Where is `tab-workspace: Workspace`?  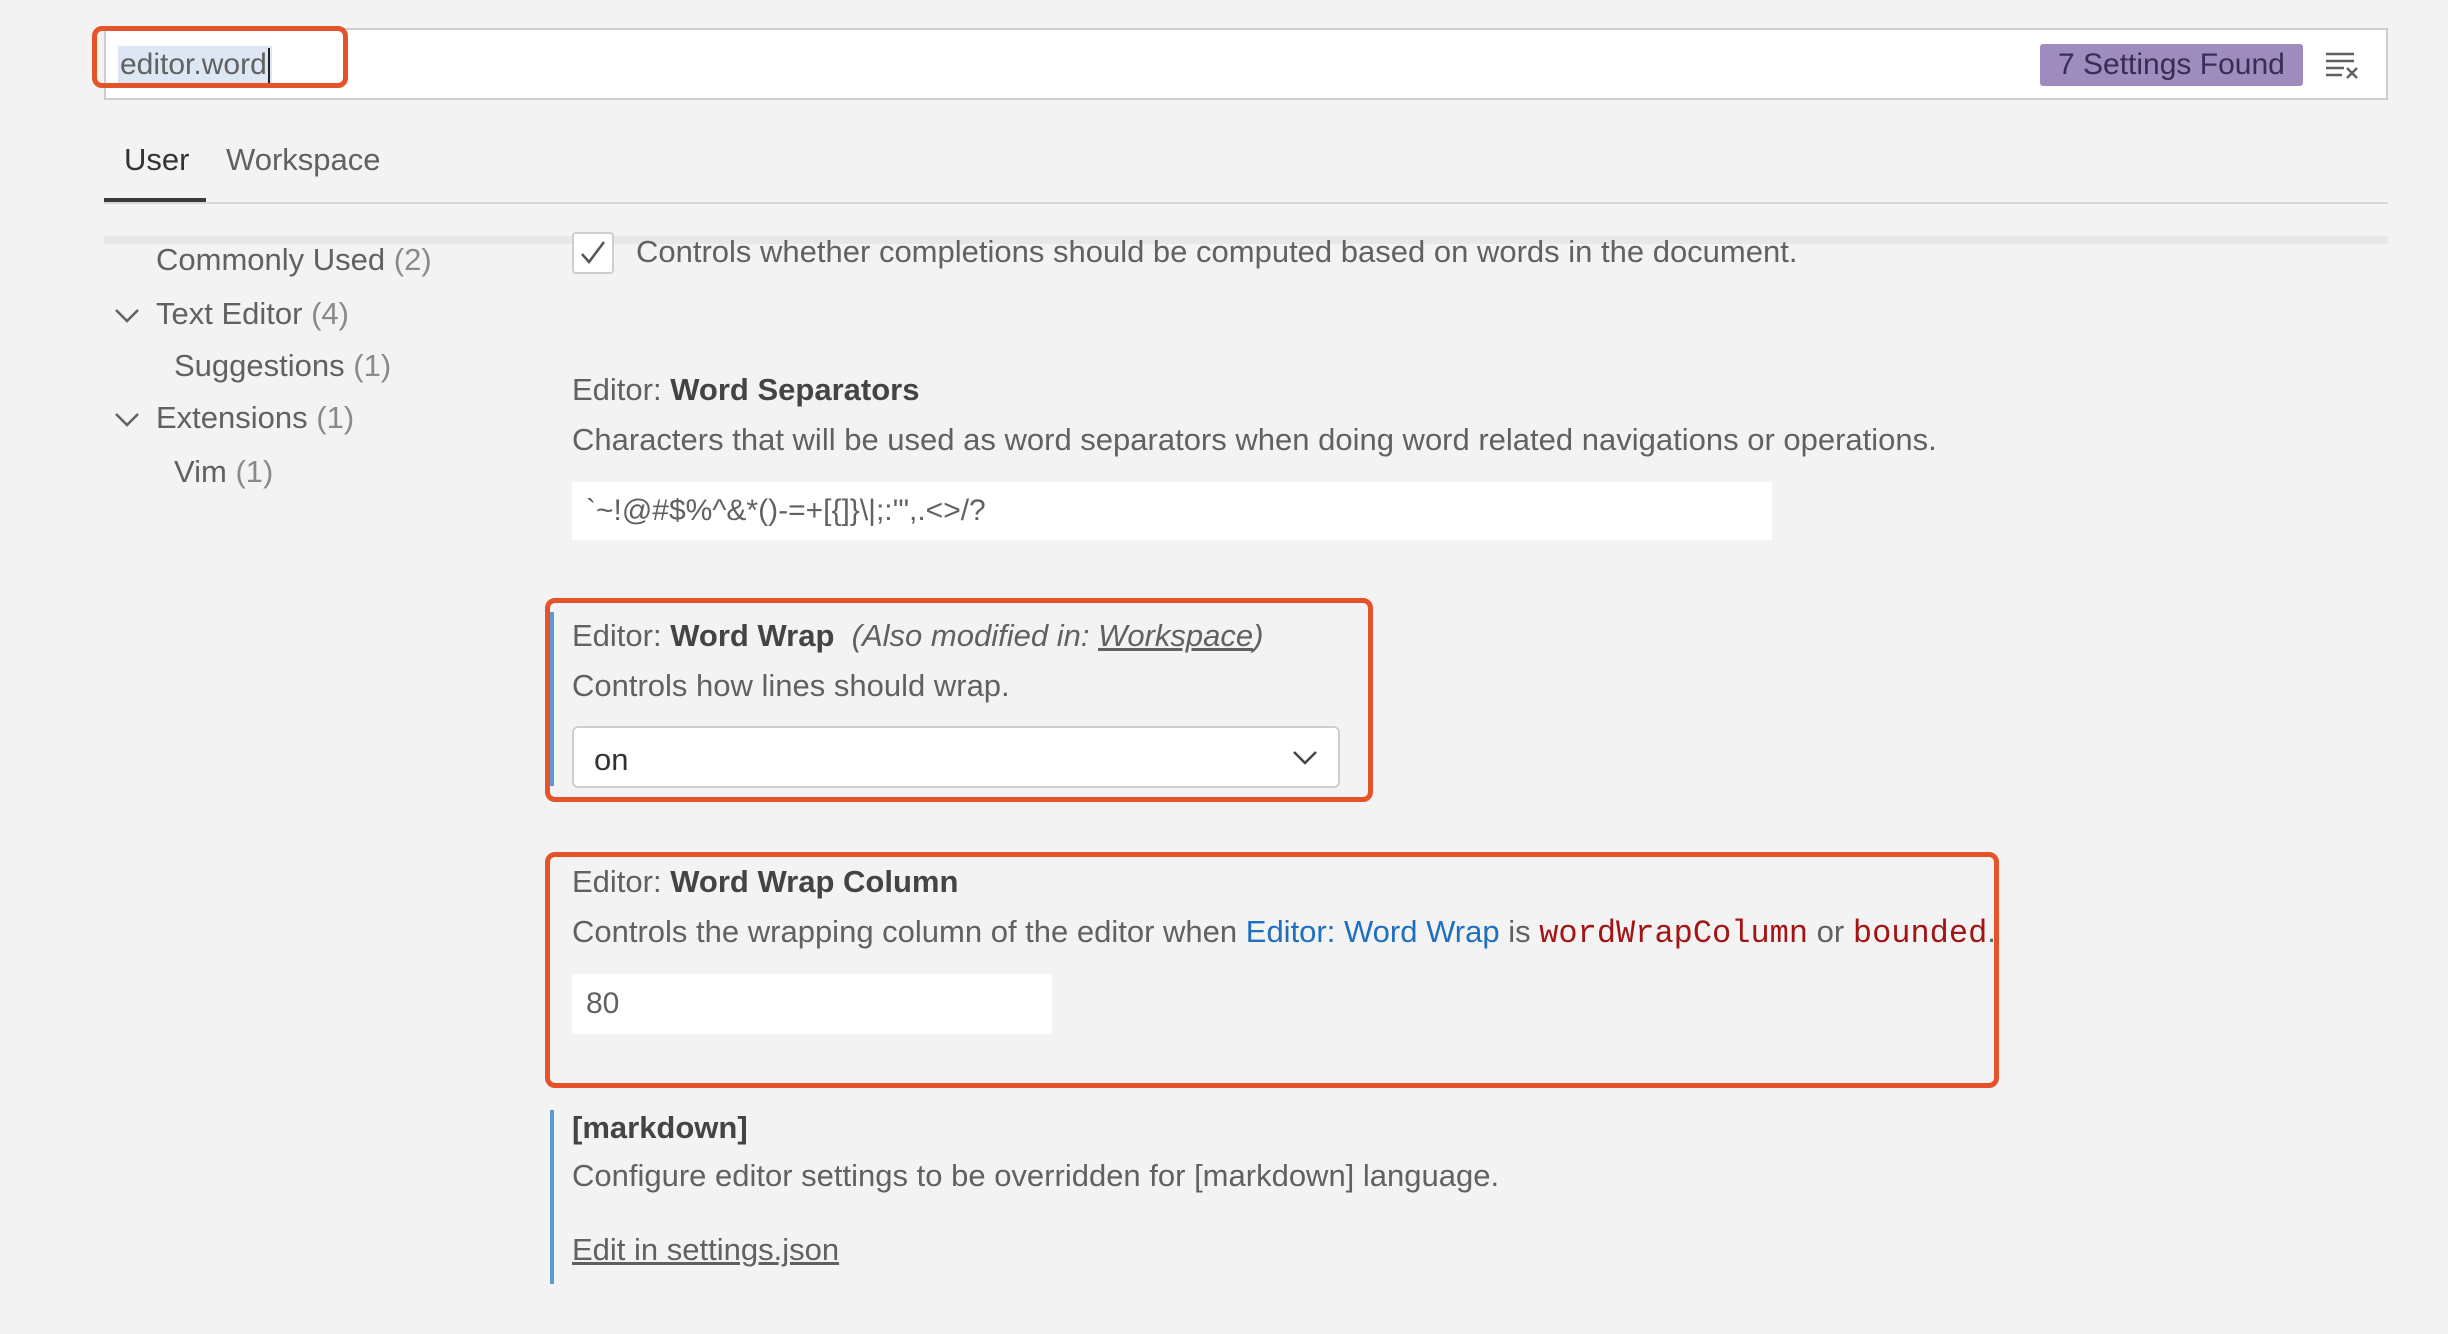 tab-workspace: Workspace is located at coordinates (303, 160).